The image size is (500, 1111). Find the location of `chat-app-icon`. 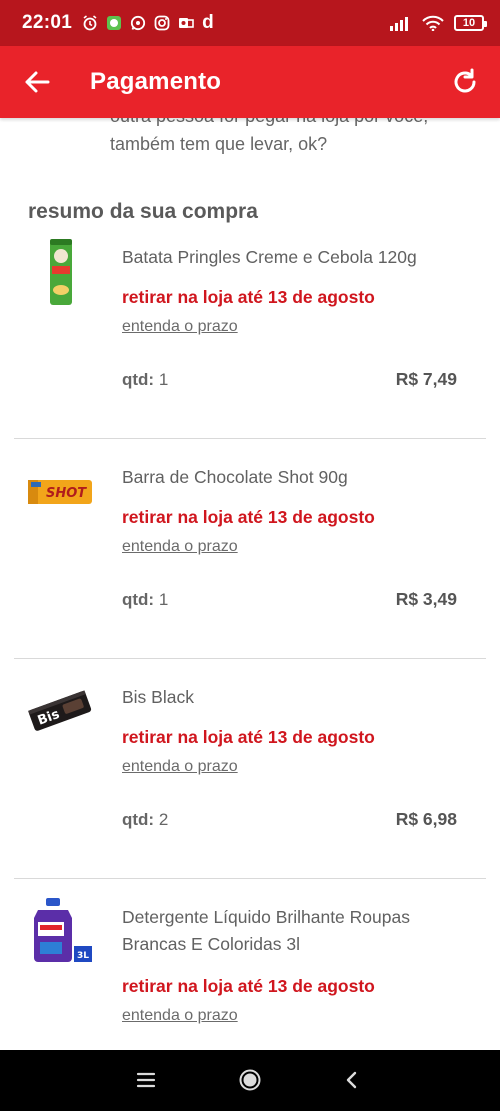

chat-app-icon is located at coordinates (114, 23).